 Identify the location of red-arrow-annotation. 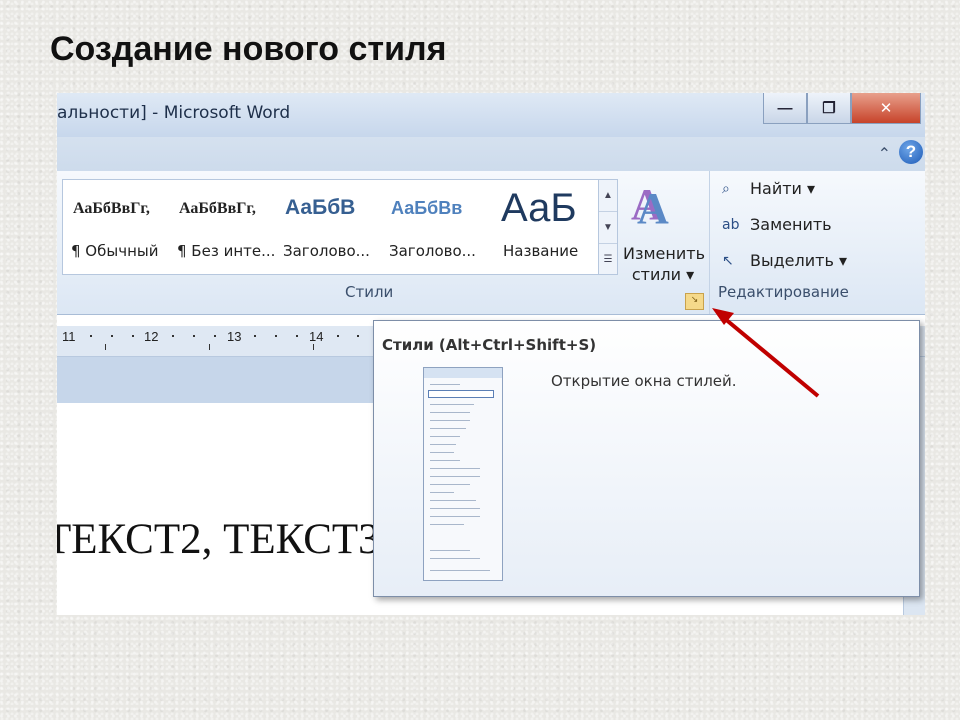
(766, 353).